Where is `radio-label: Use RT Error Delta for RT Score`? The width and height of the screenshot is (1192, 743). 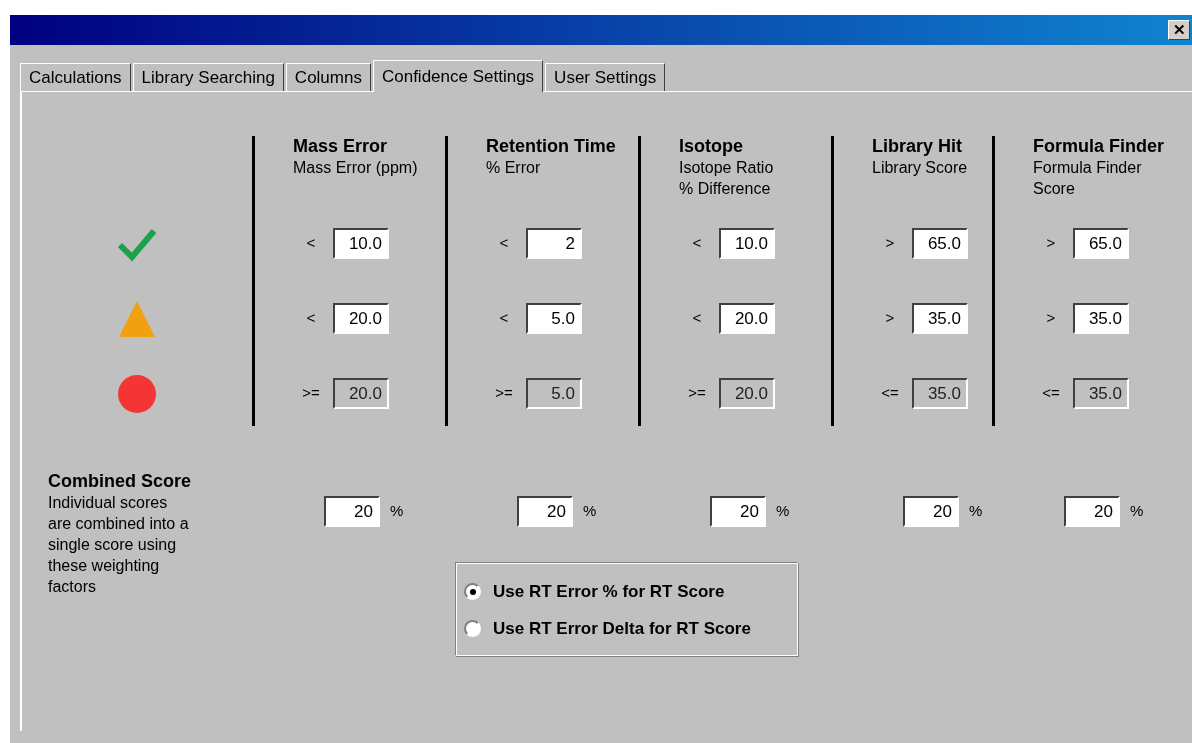
radio-label: Use RT Error Delta for RT Score is located at coordinates (622, 628).